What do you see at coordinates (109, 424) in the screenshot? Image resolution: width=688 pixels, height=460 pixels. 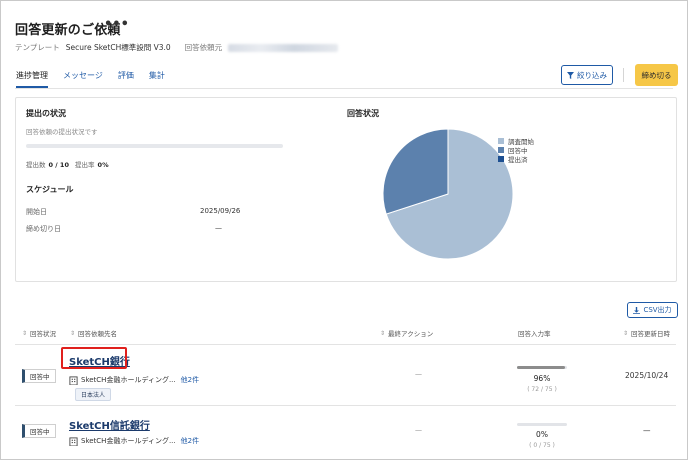 I see `respondent-name-link: SketCH信託銀行` at bounding box center [109, 424].